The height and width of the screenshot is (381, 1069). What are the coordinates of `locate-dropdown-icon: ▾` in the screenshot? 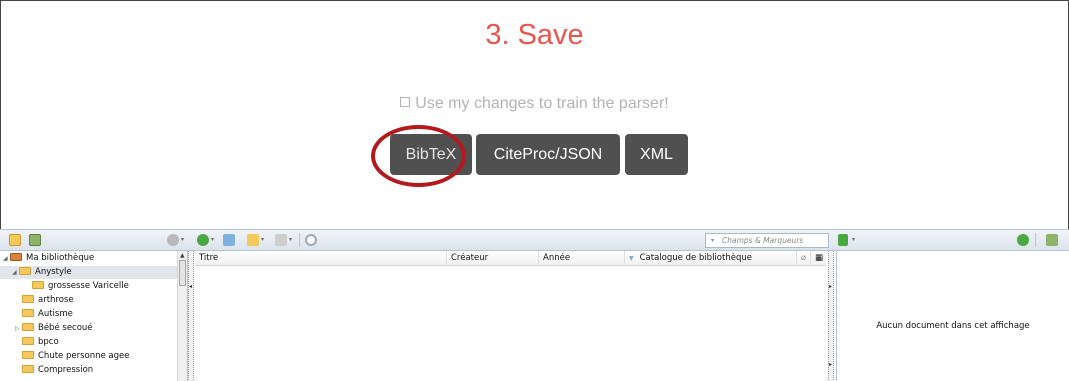 It's located at (853, 239).